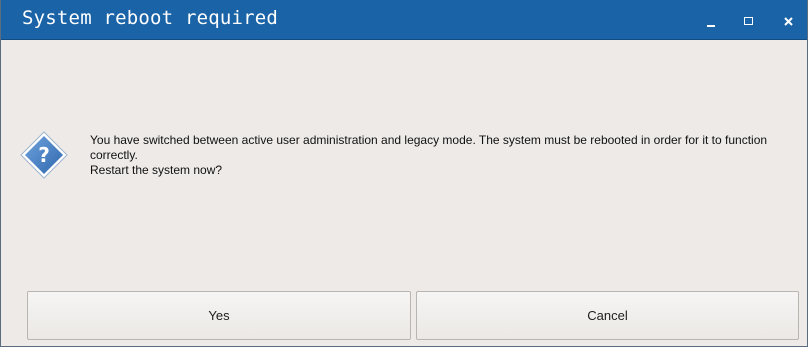 This screenshot has height=347, width=808. I want to click on close-icon, so click(789, 21).